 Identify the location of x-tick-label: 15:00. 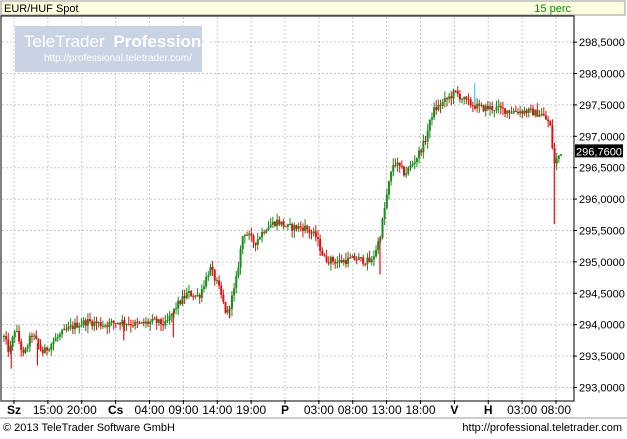
(48, 410).